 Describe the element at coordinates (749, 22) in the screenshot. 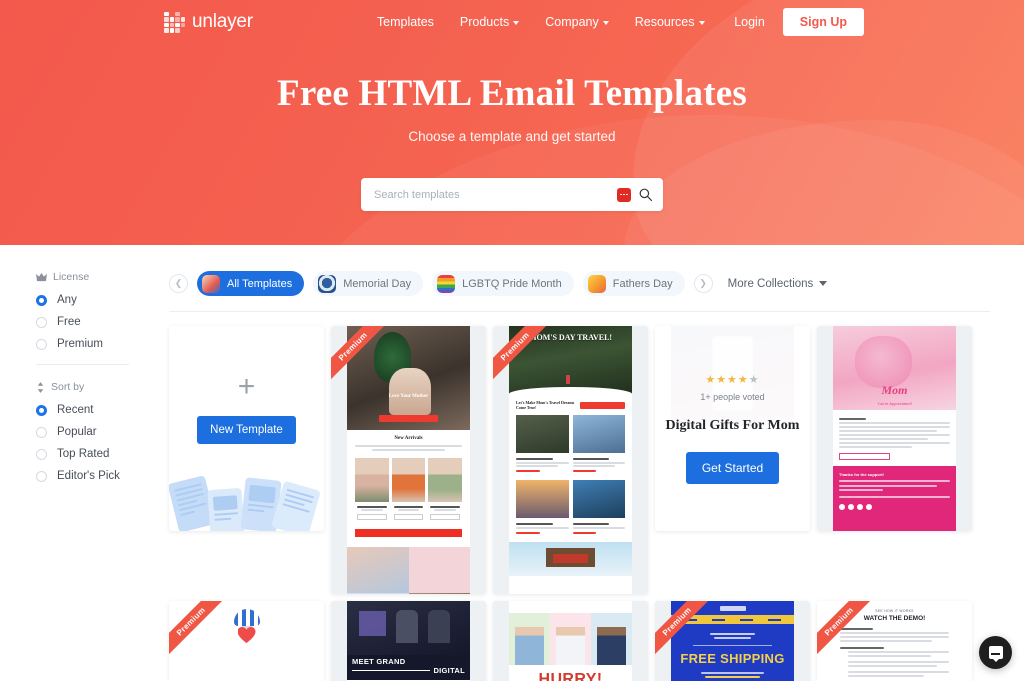

I see `login-link: Login` at that location.